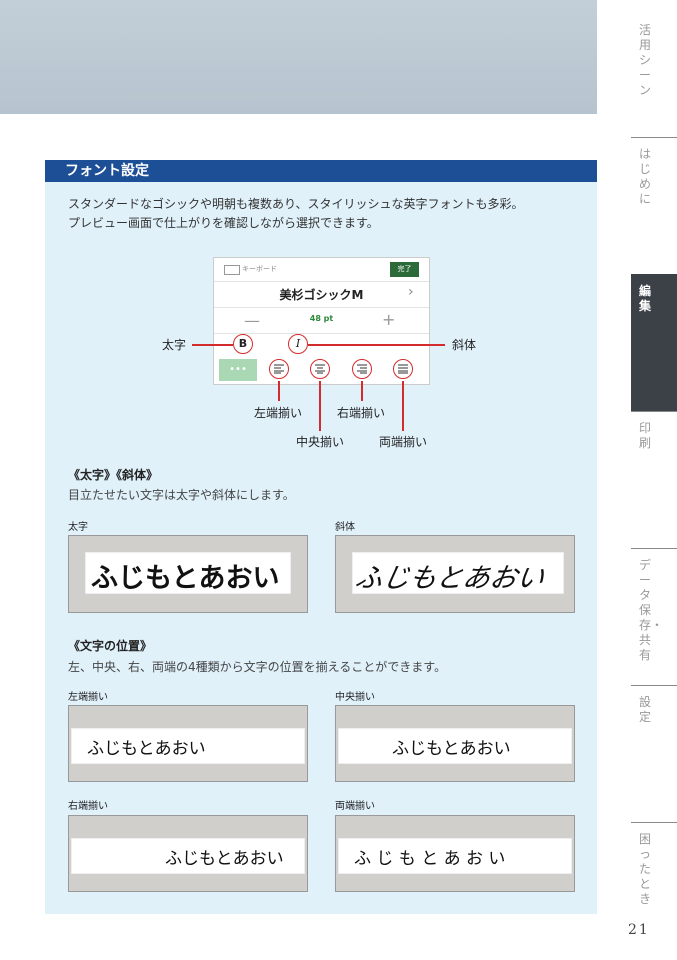 The height and width of the screenshot is (960, 677). What do you see at coordinates (645, 709) in the screenshot?
I see `sidebar-item-label: 設定` at bounding box center [645, 709].